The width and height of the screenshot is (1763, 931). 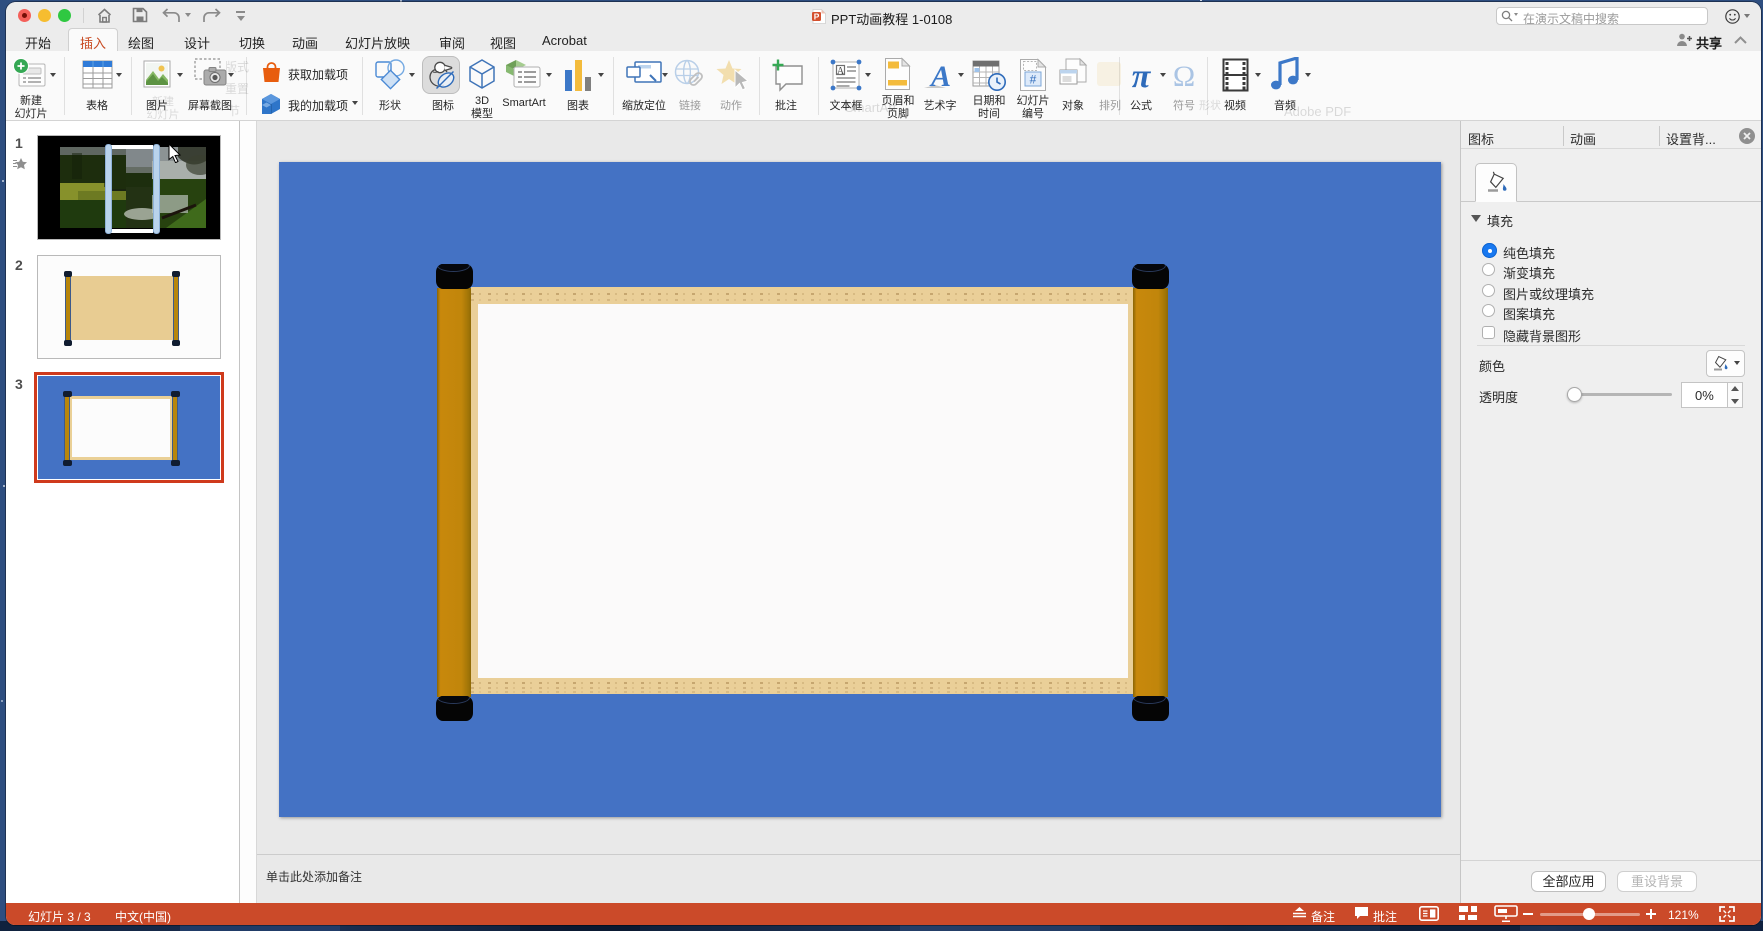 I want to click on svg-text: P, so click(x=817, y=16).